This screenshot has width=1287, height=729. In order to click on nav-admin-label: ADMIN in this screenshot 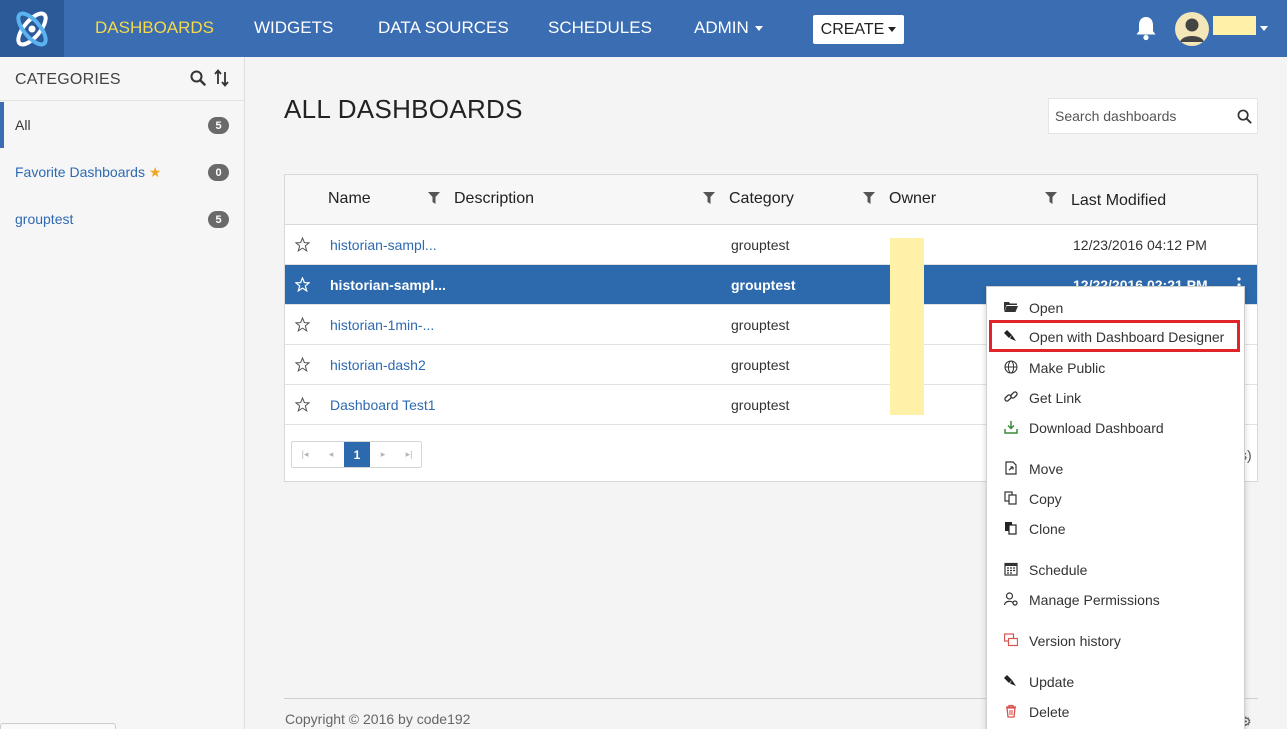, I will do `click(721, 27)`.